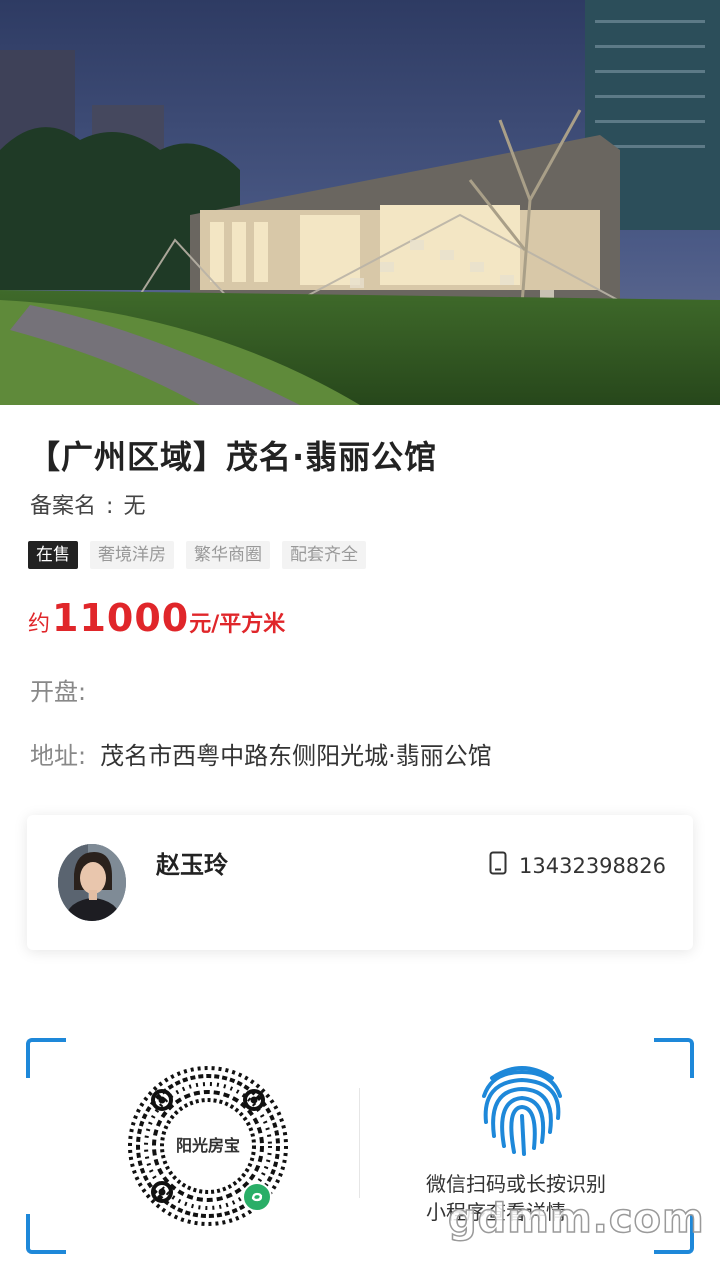 The height and width of the screenshot is (1280, 720). I want to click on agent-name: 赵玉玲, so click(192, 865).